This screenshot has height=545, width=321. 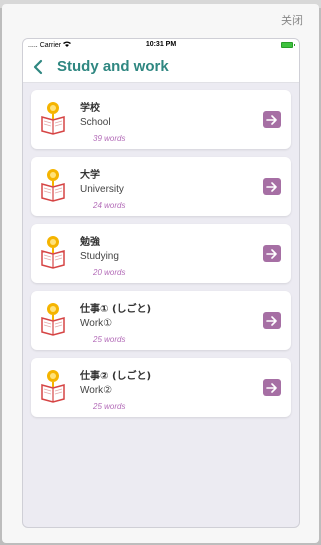 What do you see at coordinates (90, 108) in the screenshot?
I see `item-title: 学校` at bounding box center [90, 108].